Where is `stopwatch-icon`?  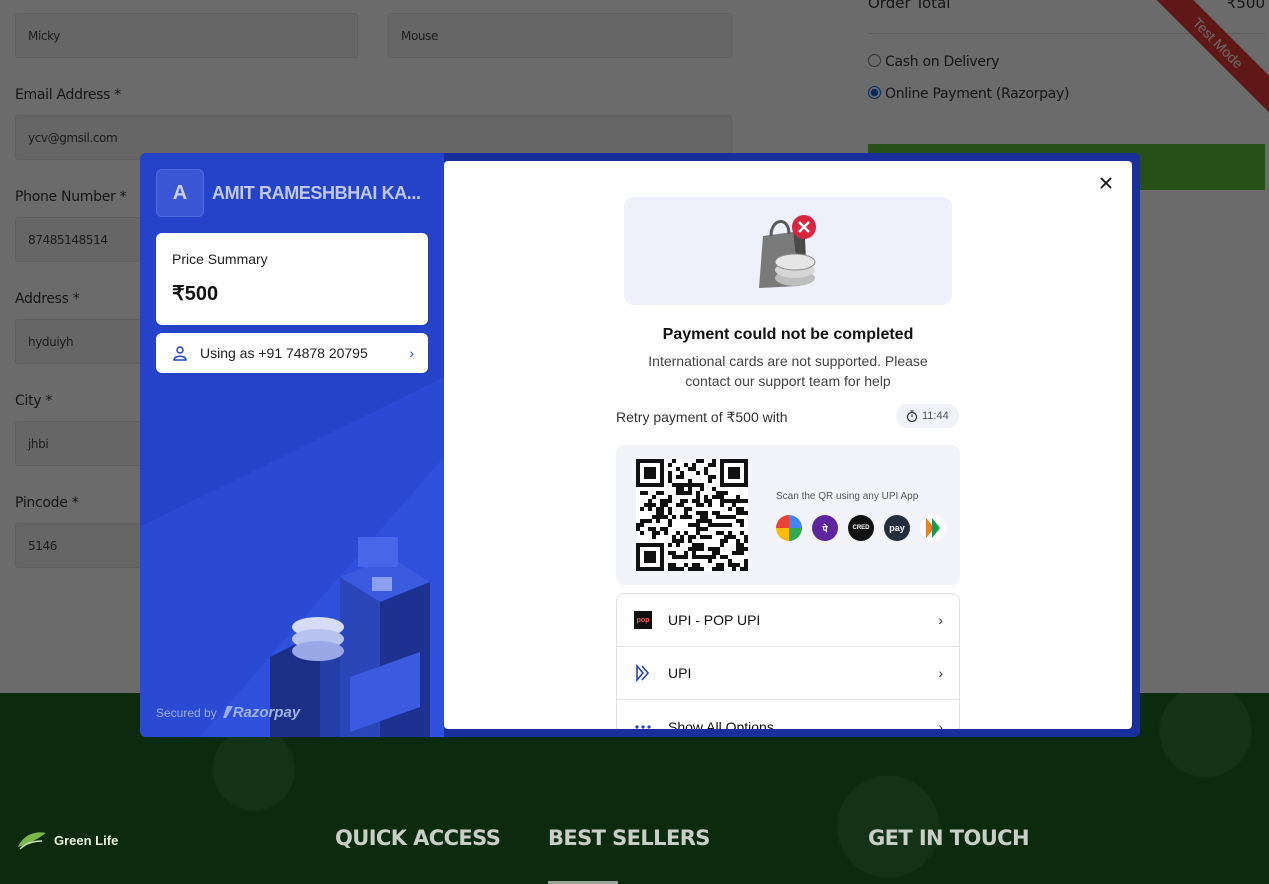
stopwatch-icon is located at coordinates (912, 416).